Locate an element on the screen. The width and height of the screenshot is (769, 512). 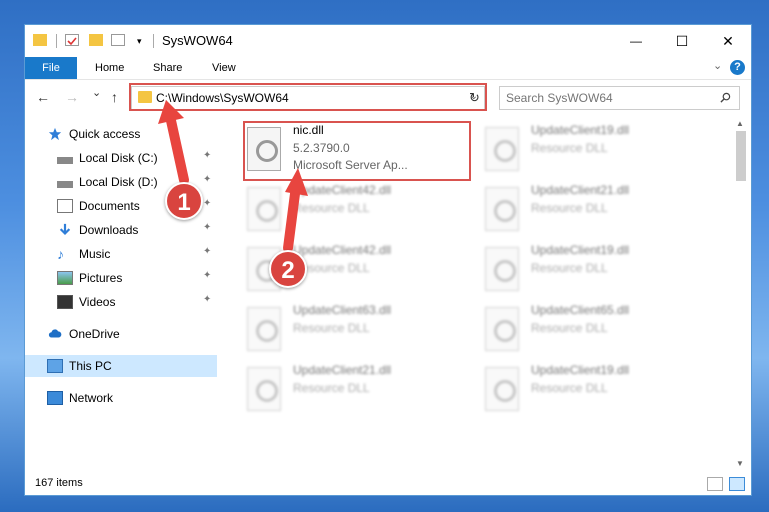
new-folder-icon is located at coordinates (96, 40).